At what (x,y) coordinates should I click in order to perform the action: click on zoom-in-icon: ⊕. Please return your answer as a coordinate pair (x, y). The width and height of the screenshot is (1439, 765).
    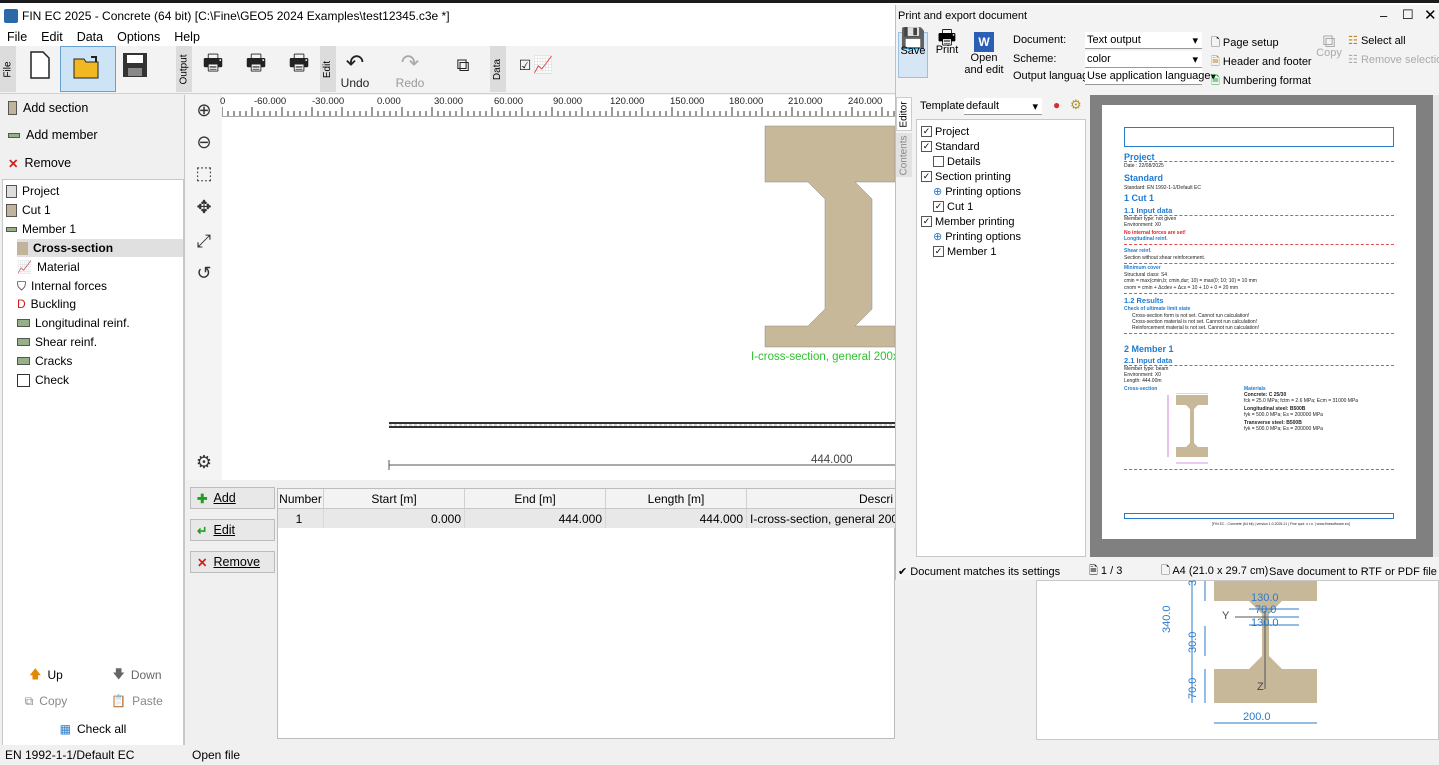
    Looking at the image, I should click on (204, 110).